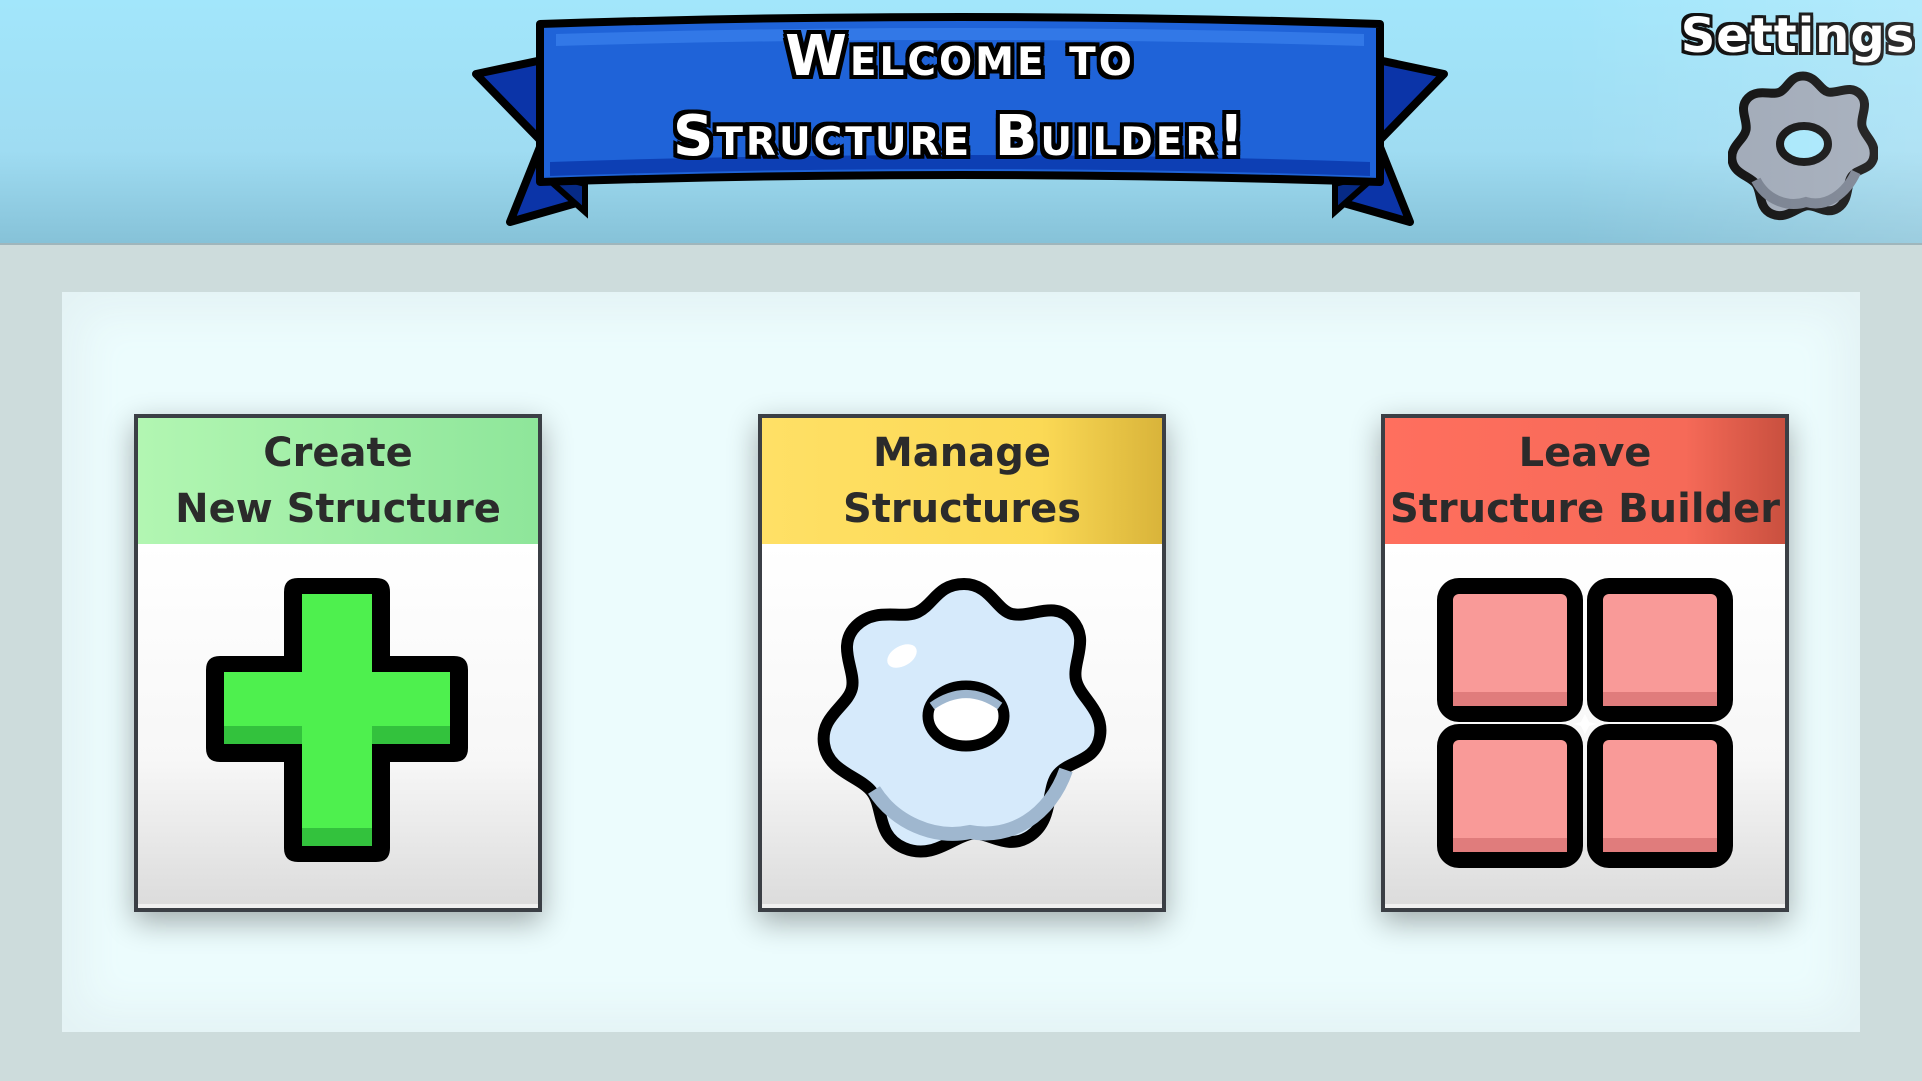 The image size is (1922, 1081). What do you see at coordinates (338, 481) in the screenshot?
I see `card-header: Create New Structure` at bounding box center [338, 481].